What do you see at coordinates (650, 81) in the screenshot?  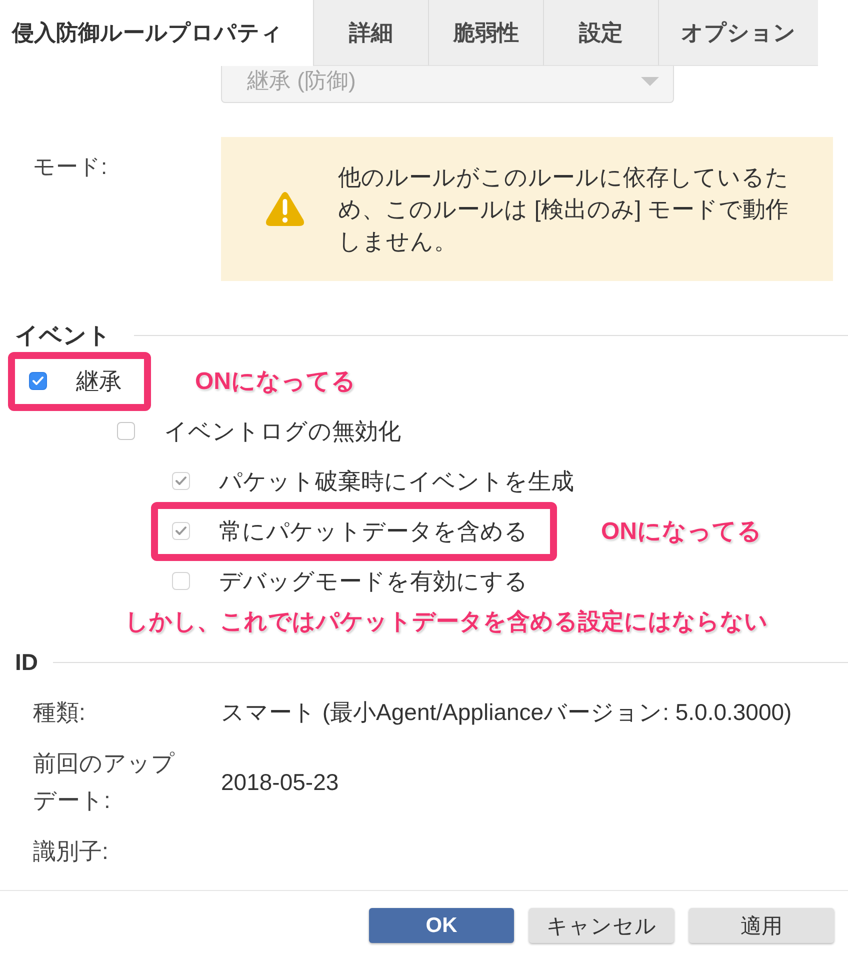 I see `caret-icon` at bounding box center [650, 81].